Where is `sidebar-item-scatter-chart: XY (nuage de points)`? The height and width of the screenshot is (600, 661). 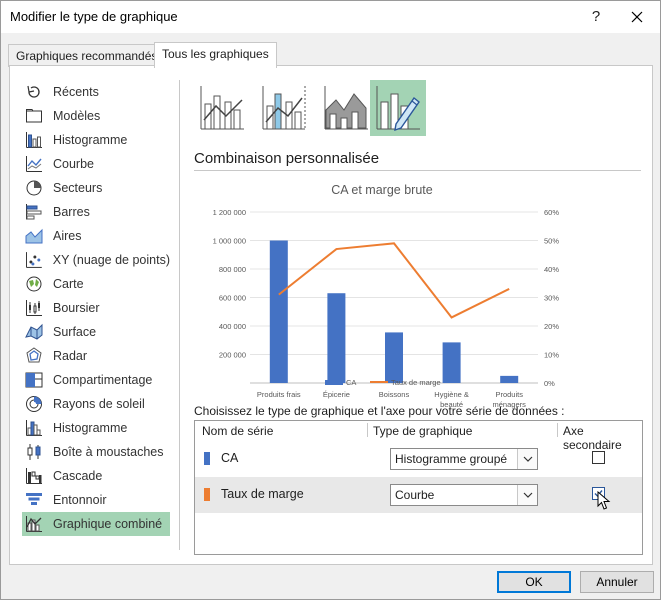 sidebar-item-scatter-chart: XY (nuage de points) is located at coordinates (96, 260).